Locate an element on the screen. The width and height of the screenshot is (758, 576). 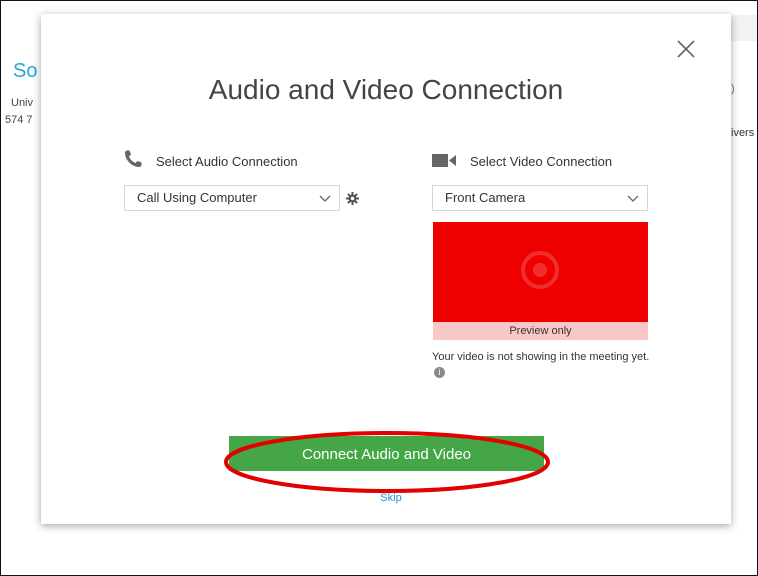
video-connection-value: Front Camera is located at coordinates (485, 197).